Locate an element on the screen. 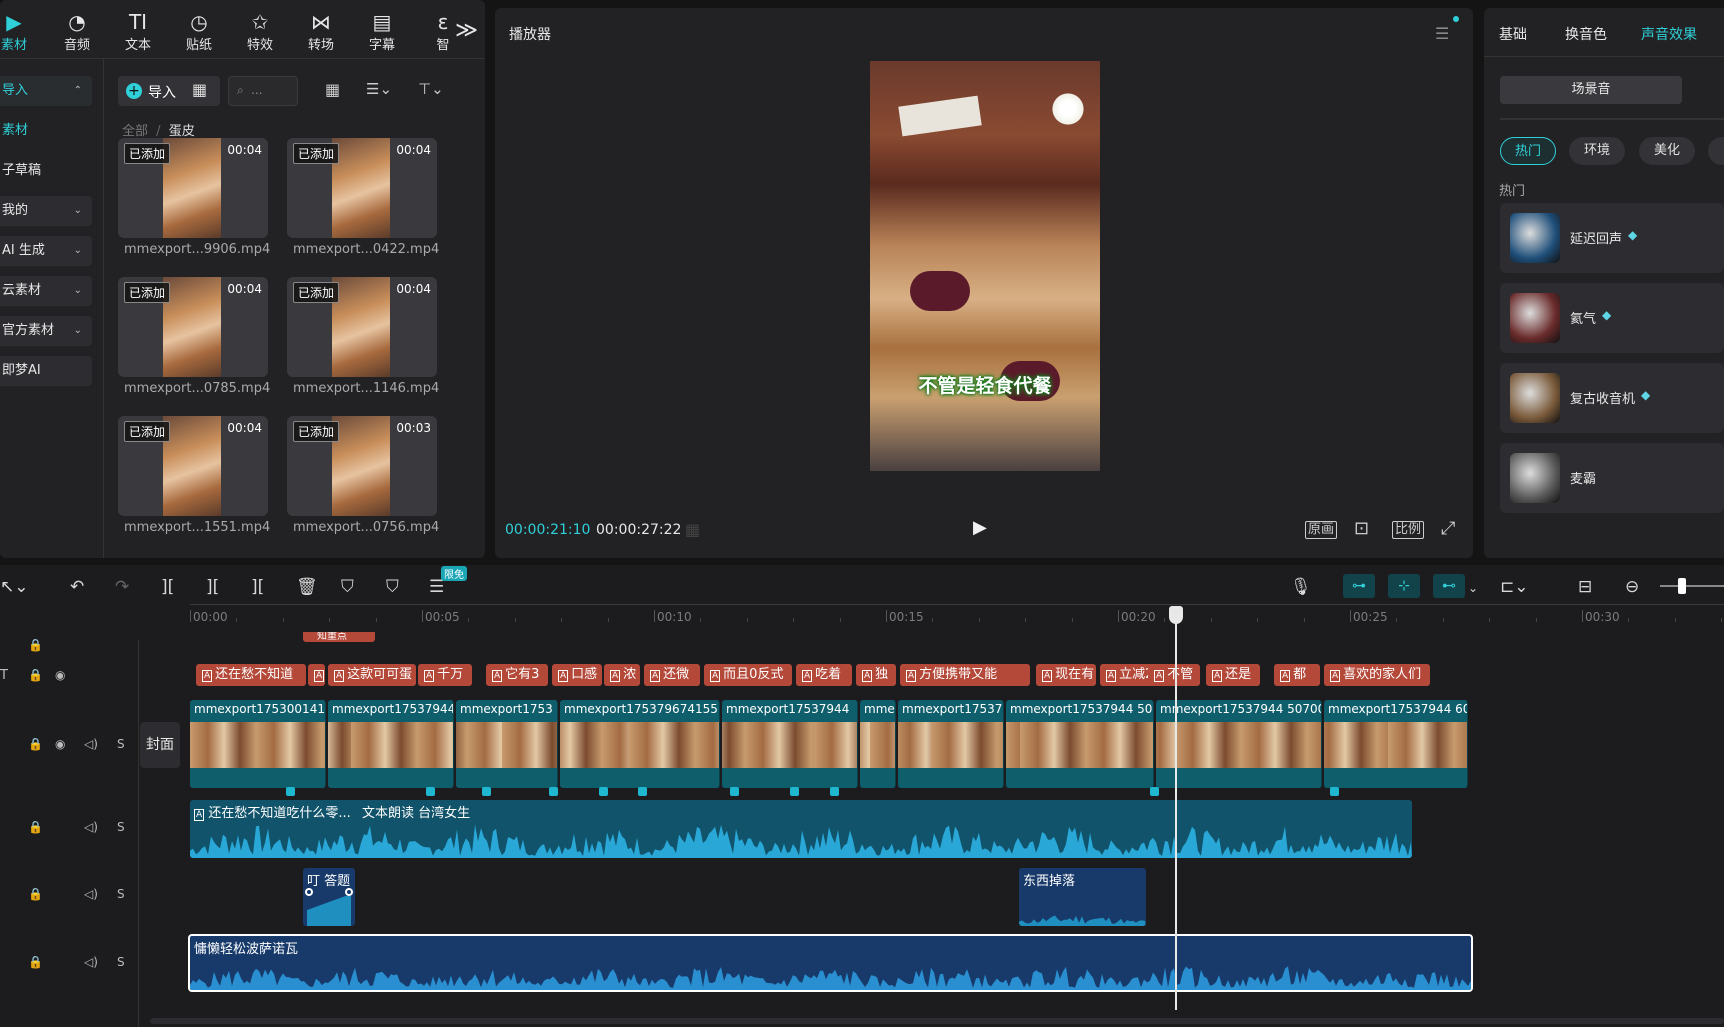 The height and width of the screenshot is (1027, 1724). zoom-fit-icon: ⊡ is located at coordinates (1361, 528).